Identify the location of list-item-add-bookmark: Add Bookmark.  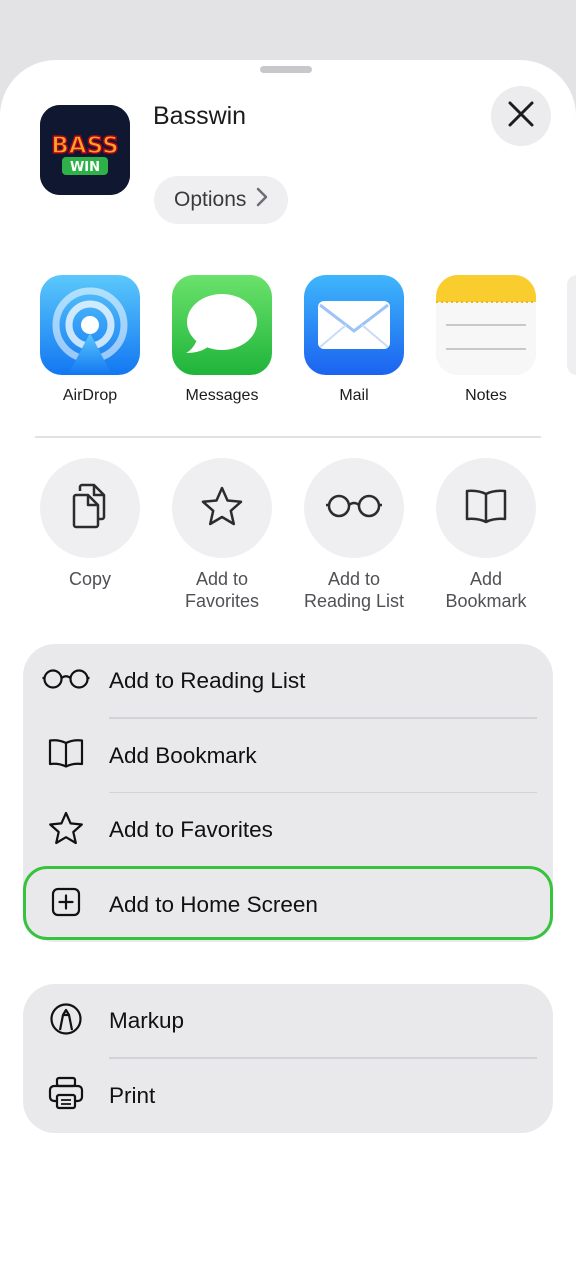
(288, 756).